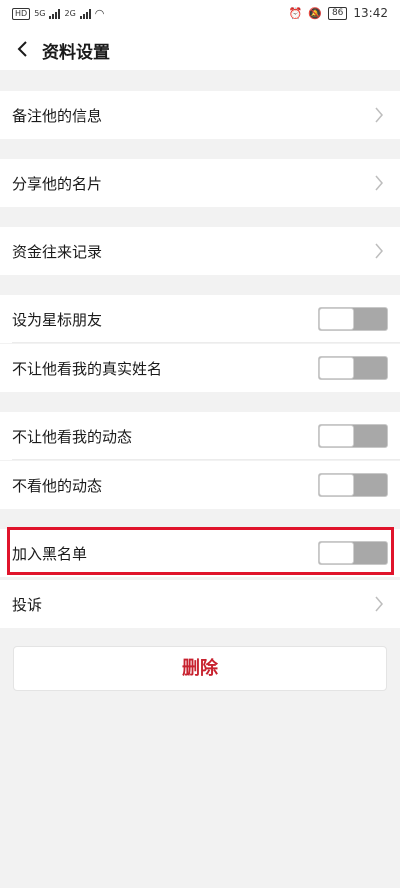  Describe the element at coordinates (57, 320) in the screenshot. I see `row-label: 设为星标朋友` at that location.